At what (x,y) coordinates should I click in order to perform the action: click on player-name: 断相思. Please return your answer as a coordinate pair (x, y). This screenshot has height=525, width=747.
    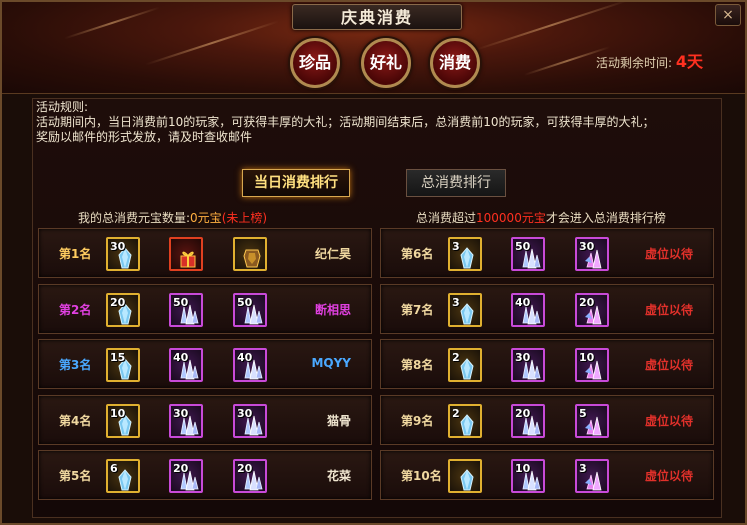
    Looking at the image, I should click on (332, 309).